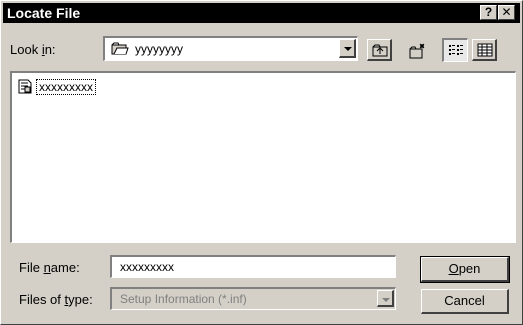 This screenshot has height=325, width=523. I want to click on create-new-folder-button, so click(416, 50).